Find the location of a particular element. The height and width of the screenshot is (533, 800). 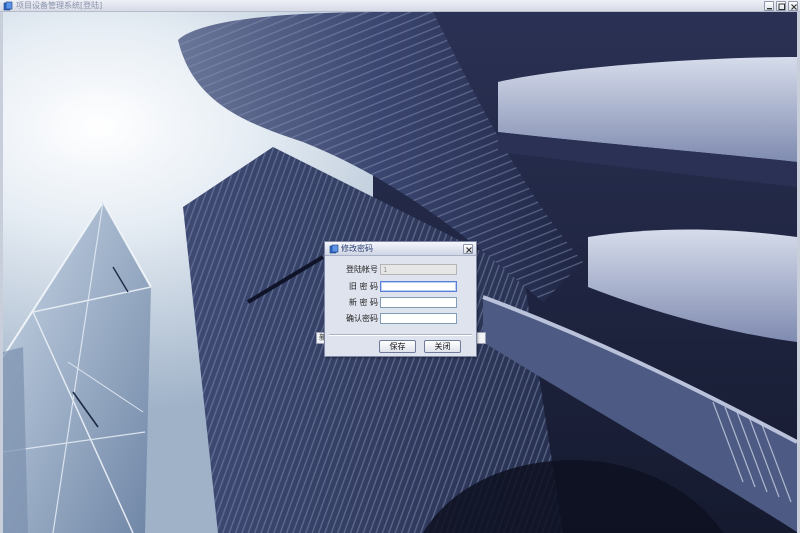

new-password-label: 新 密 码 is located at coordinates (363, 302).